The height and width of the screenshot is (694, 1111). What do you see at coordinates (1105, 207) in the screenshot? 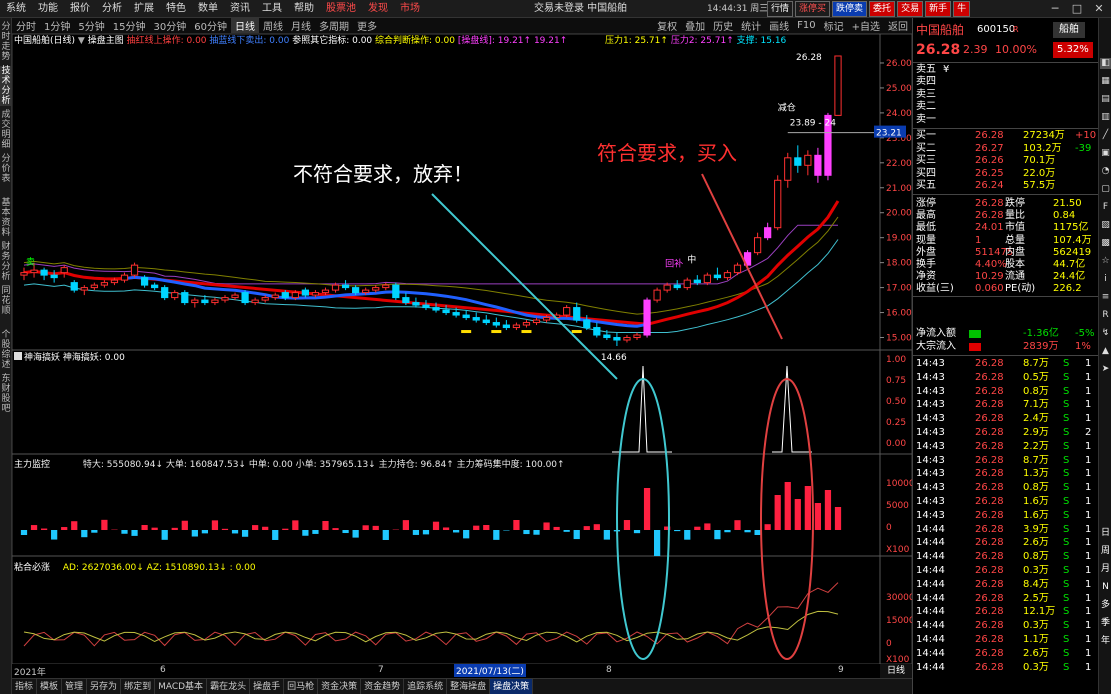
I see `fx-icon: F` at bounding box center [1105, 207].